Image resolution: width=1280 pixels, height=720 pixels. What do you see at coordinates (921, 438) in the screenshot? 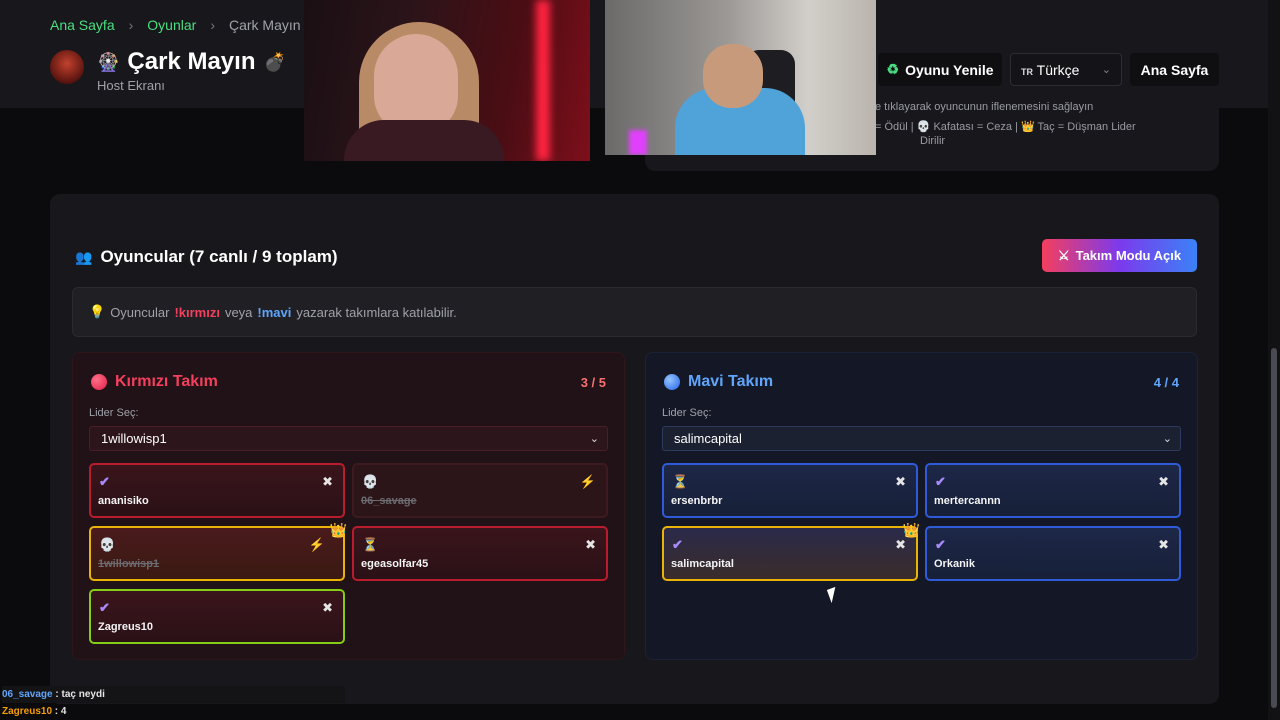
I see `blue-leader-select: salimcapital ⌄` at bounding box center [921, 438].